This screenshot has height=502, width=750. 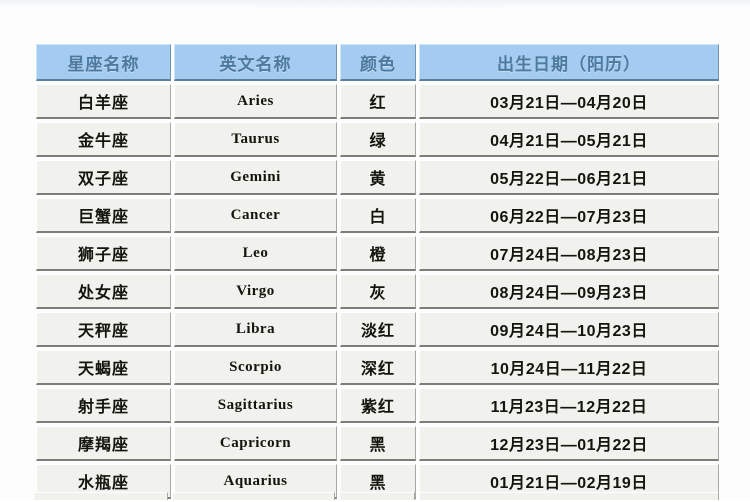 I want to click on table-row: 白羊座 Aries 红 03月21日—04月20日, so click(x=377, y=101).